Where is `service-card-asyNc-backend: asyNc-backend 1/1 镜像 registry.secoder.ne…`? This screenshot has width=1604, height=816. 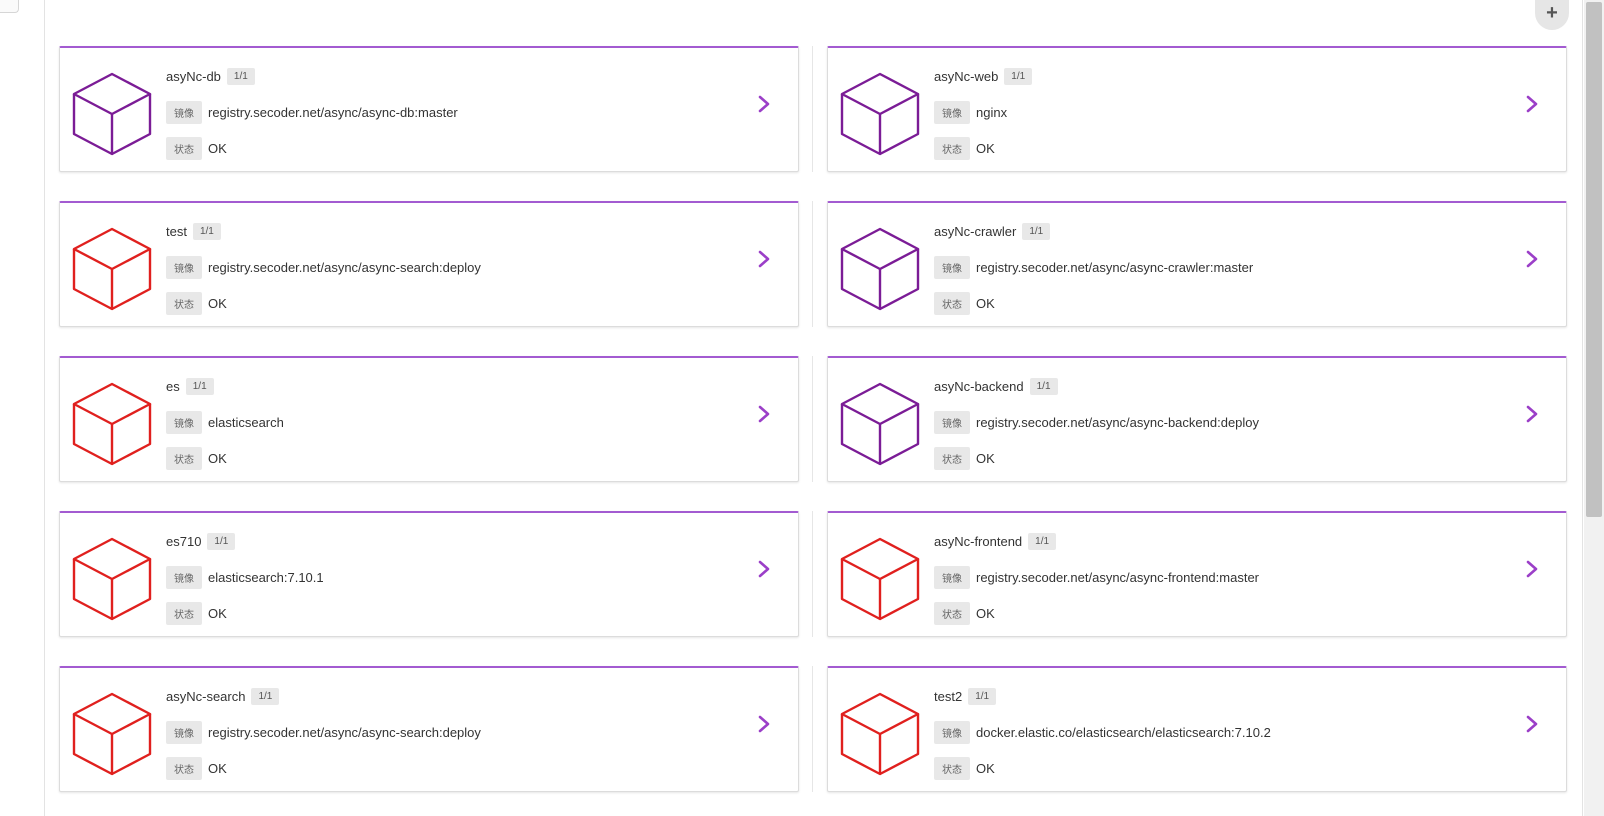
service-card-asyNc-backend: asyNc-backend 1/1 镜像 registry.secoder.ne… is located at coordinates (1197, 419).